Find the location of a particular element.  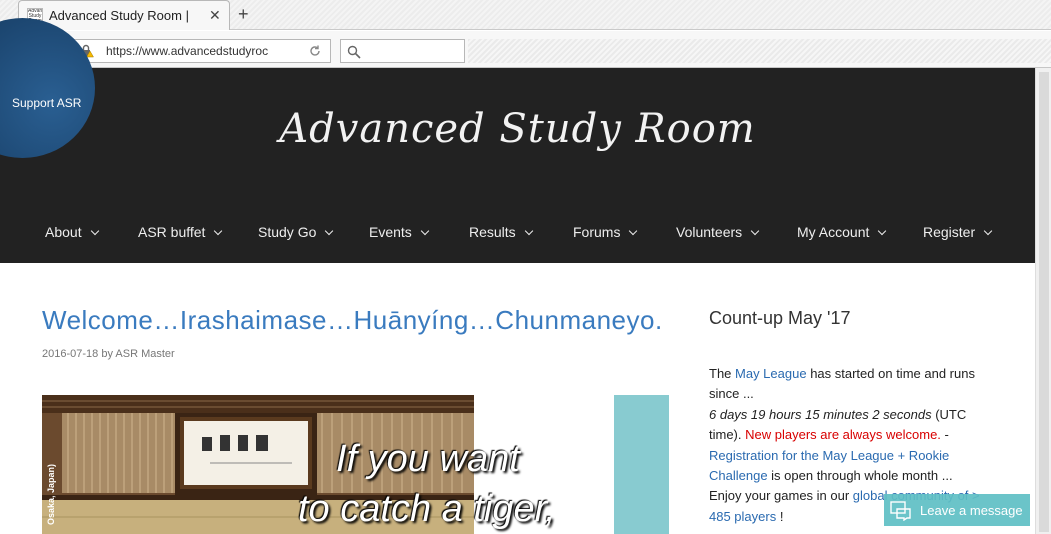

image-overlay-line-1: If you want is located at coordinates (428, 459).